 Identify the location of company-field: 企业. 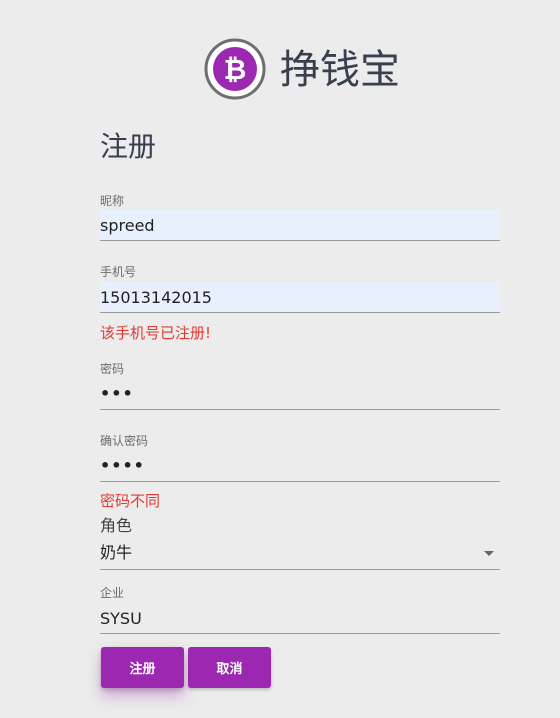
(300, 610).